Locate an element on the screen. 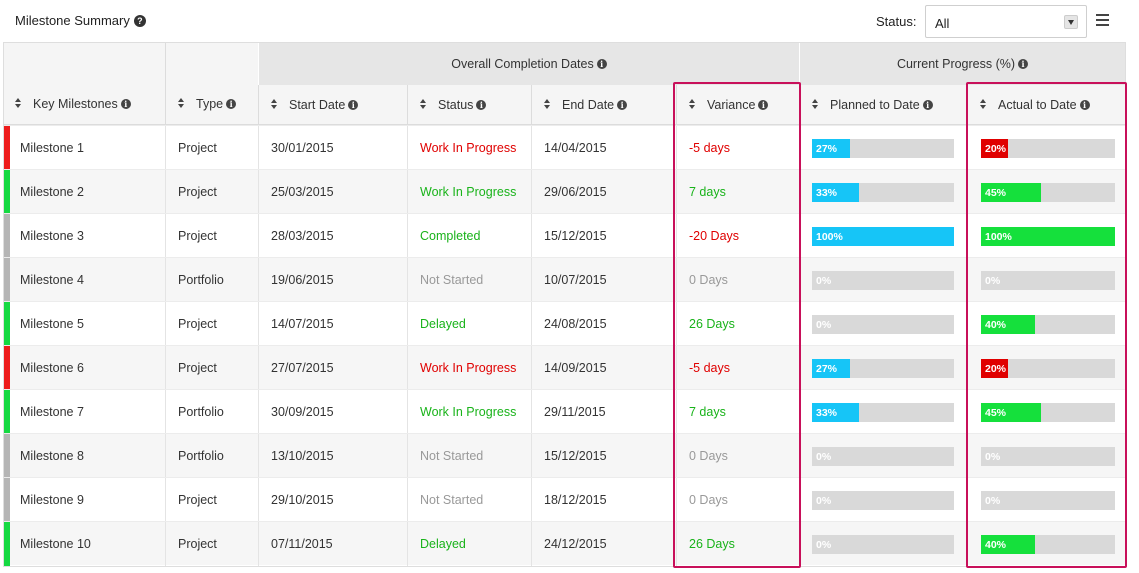 Image resolution: width=1139 pixels, height=573 pixels. actual-percent-label: 40% is located at coordinates (996, 545).